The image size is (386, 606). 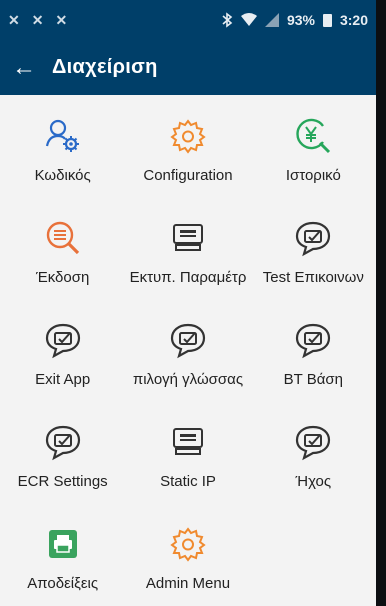 I want to click on app-bar: ← Διαχείριση, so click(x=188, y=67).